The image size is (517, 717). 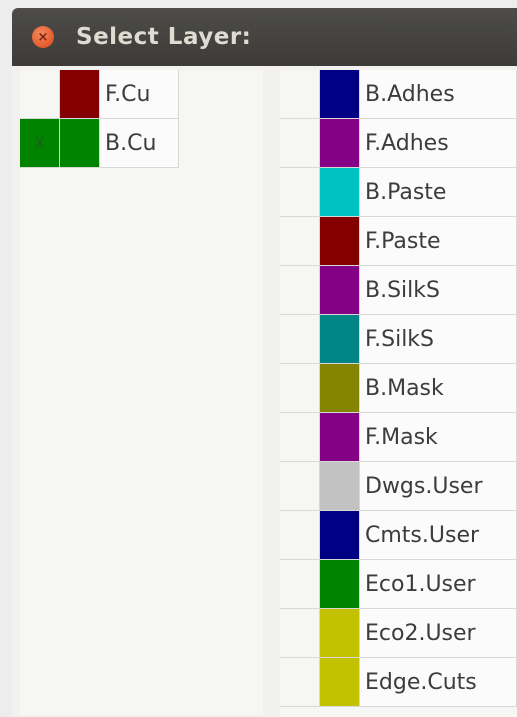 I want to click on layer-name-label: B.SilkS, so click(x=438, y=290).